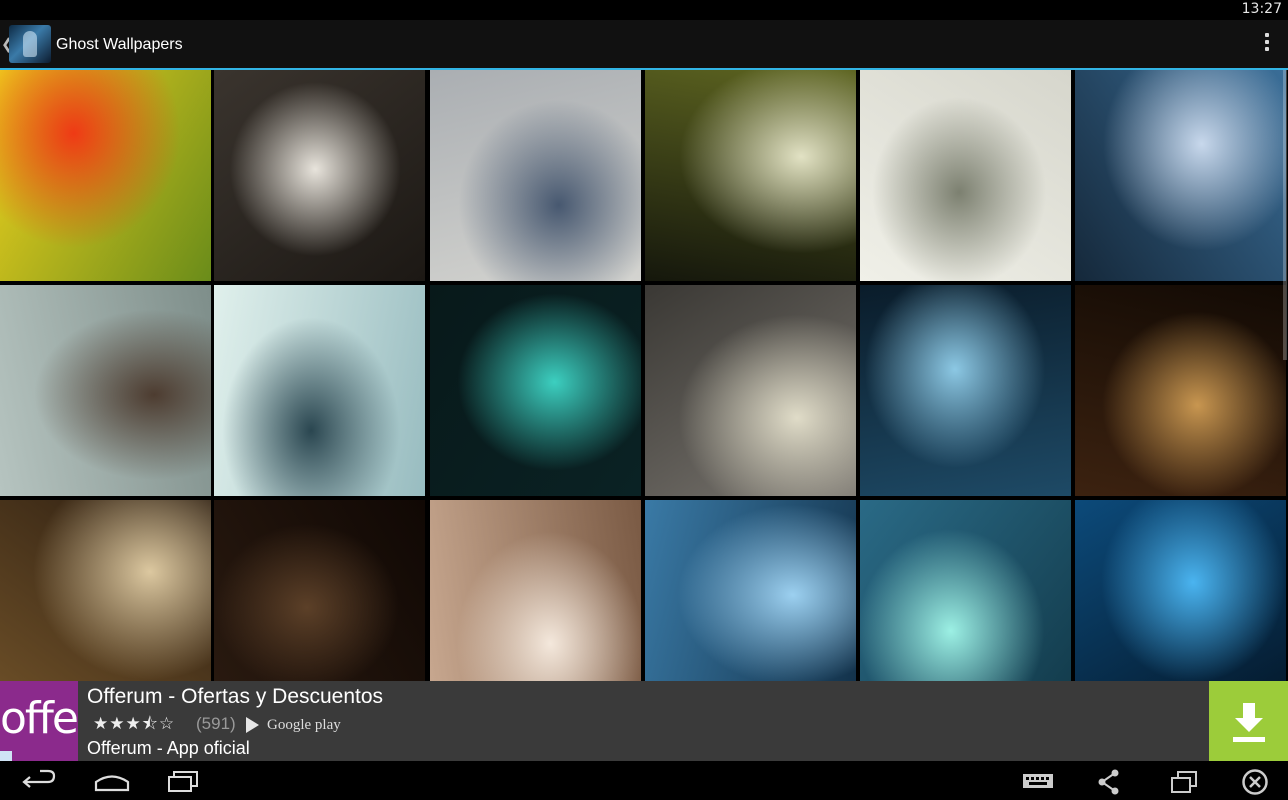 The width and height of the screenshot is (1288, 800). Describe the element at coordinates (184, 780) in the screenshot. I see `recent-apps-icon` at that location.